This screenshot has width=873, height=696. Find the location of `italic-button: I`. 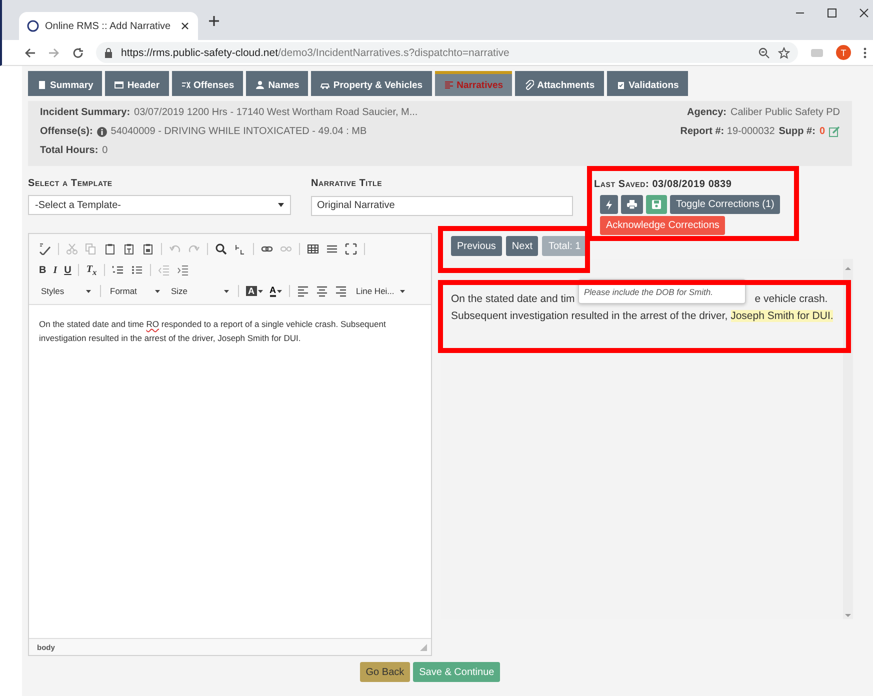

italic-button: I is located at coordinates (55, 270).